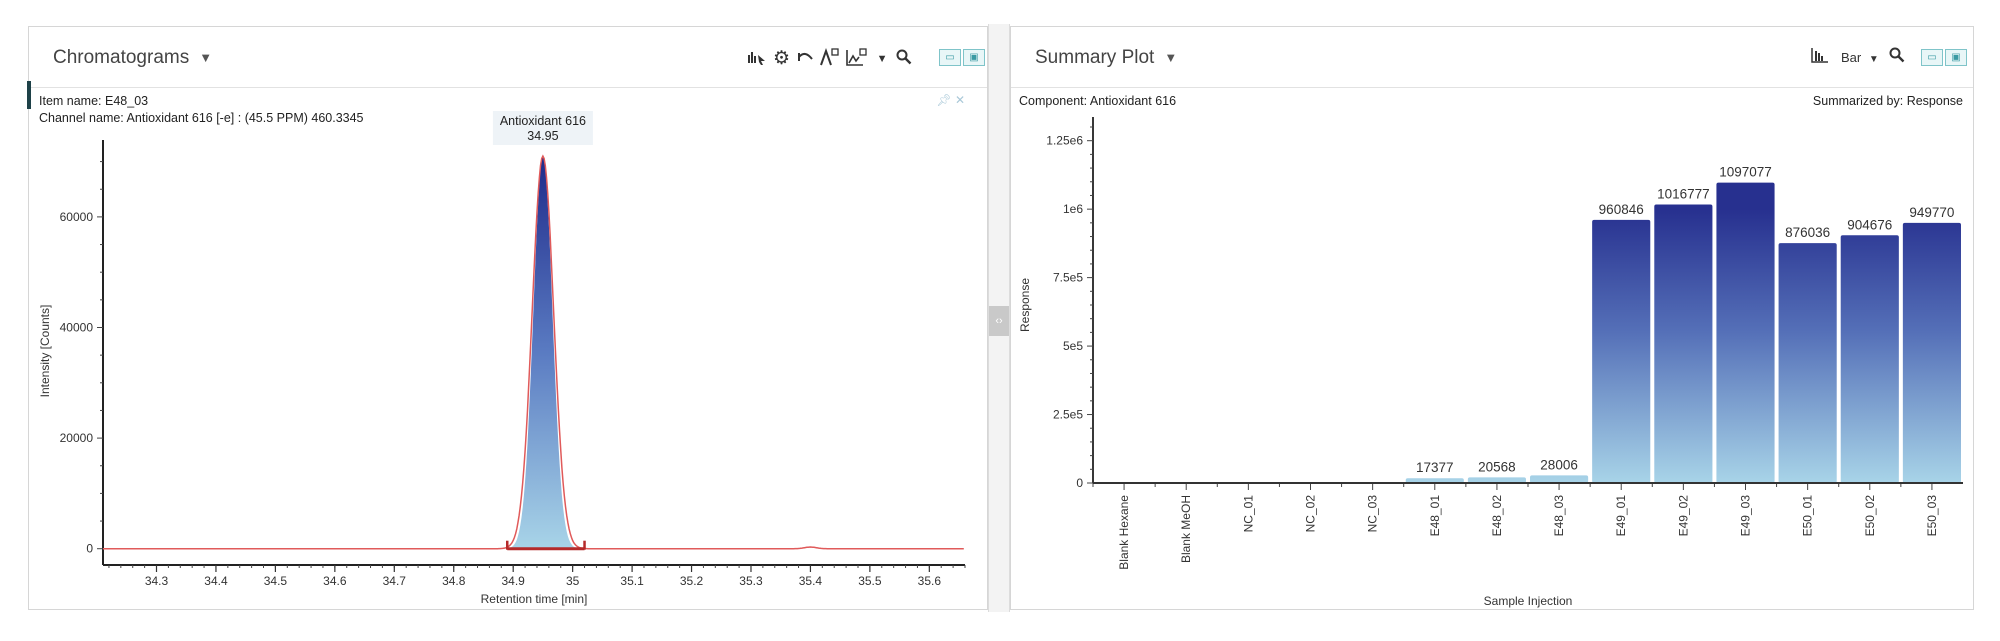  What do you see at coordinates (1068, 415) in the screenshot?
I see `y-tick-label: 2.5e5` at bounding box center [1068, 415].